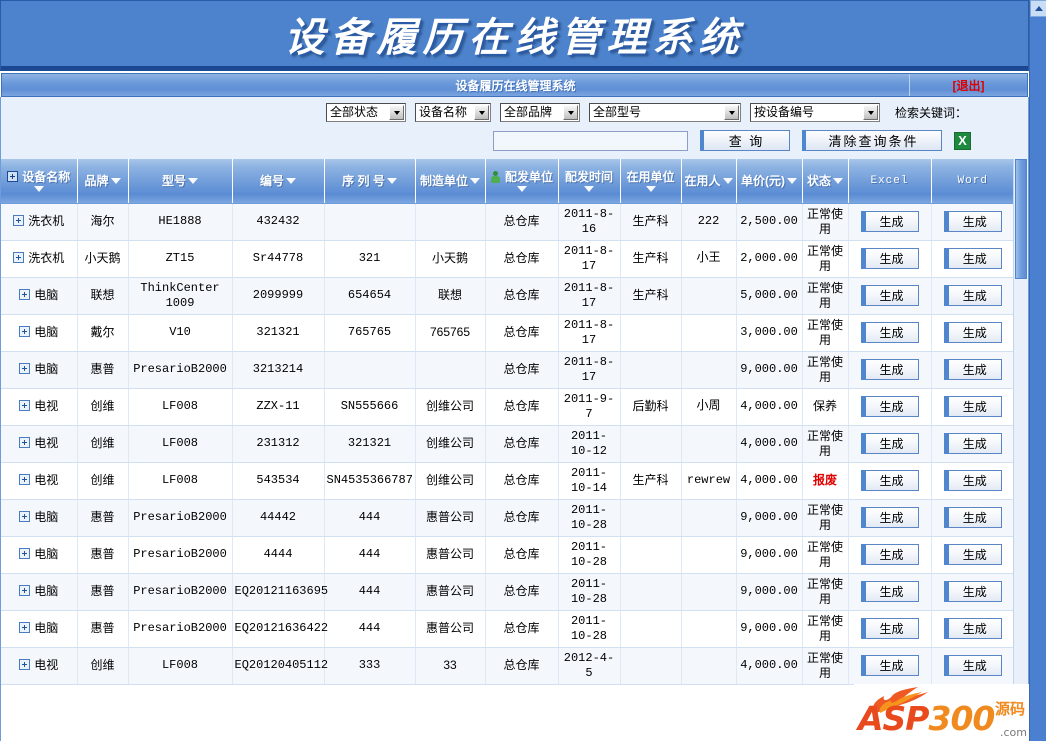 The image size is (1046, 741). Describe the element at coordinates (366, 112) in the screenshot. I see `status-select: 全部状态` at that location.